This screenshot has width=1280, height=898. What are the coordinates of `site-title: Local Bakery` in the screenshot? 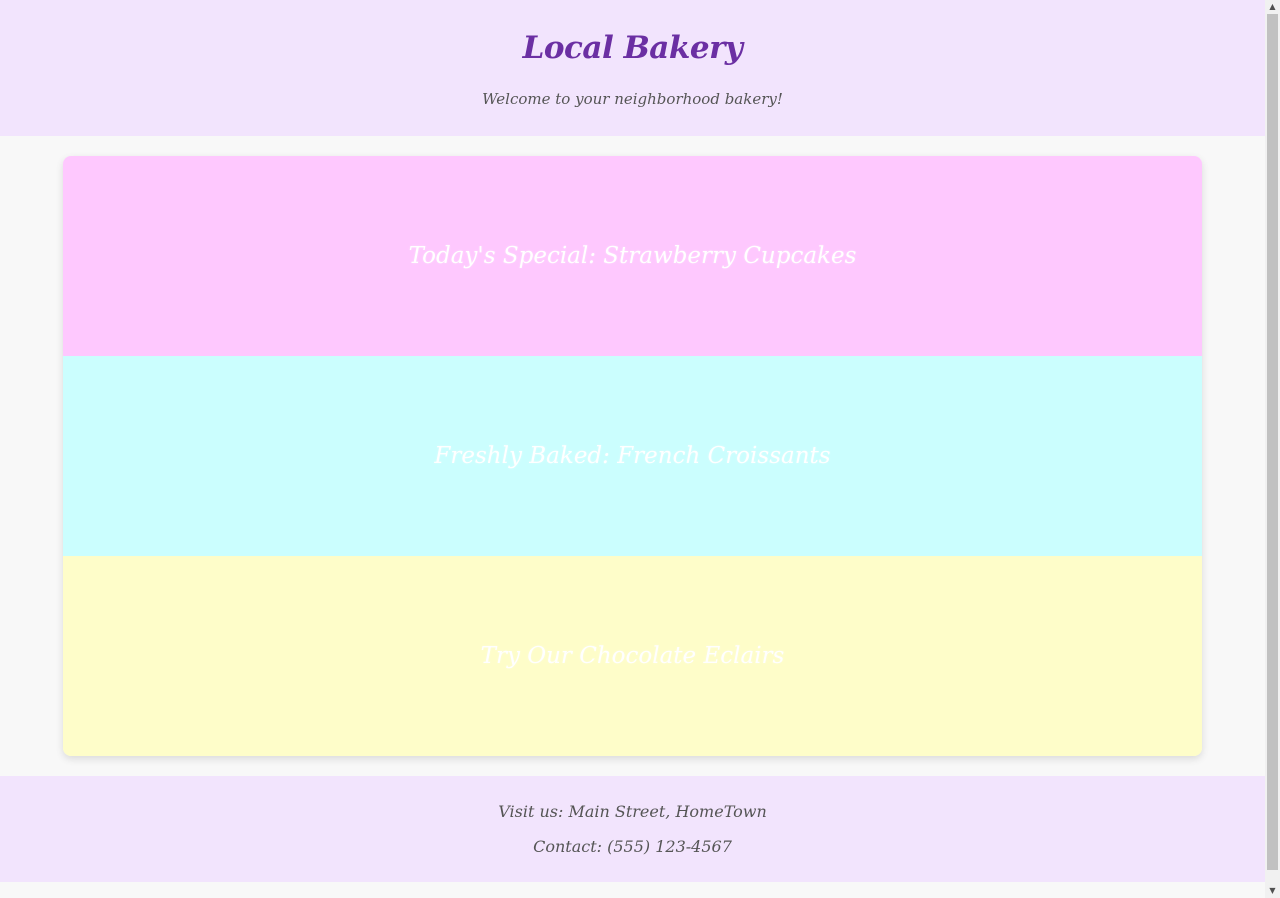 It's located at (632, 48).